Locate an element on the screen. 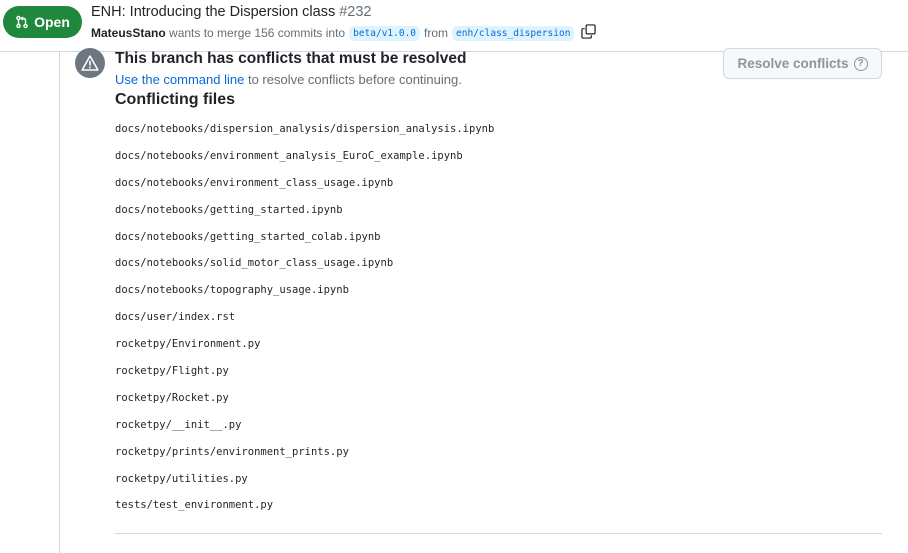 The width and height of the screenshot is (908, 553). conflict-file-item: rocketpy/utilities.py is located at coordinates (181, 478).